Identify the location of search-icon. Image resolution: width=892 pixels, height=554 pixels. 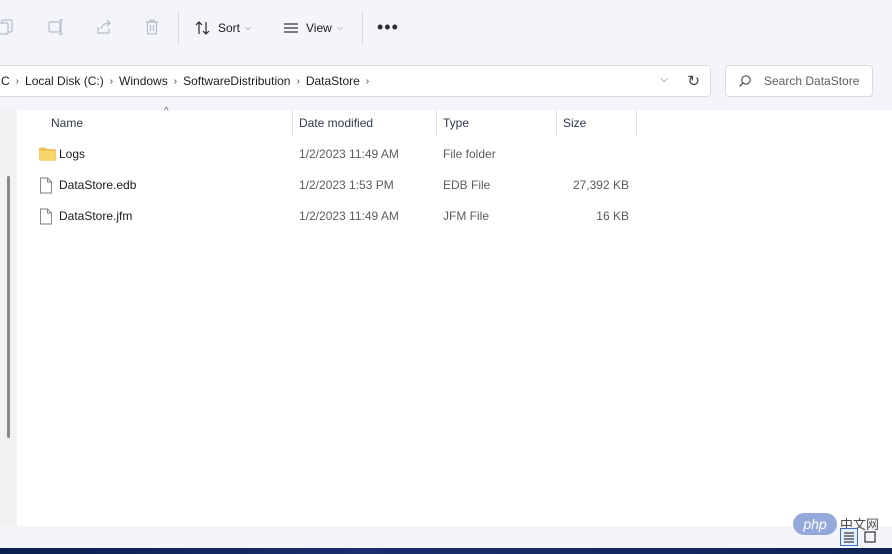
(745, 81).